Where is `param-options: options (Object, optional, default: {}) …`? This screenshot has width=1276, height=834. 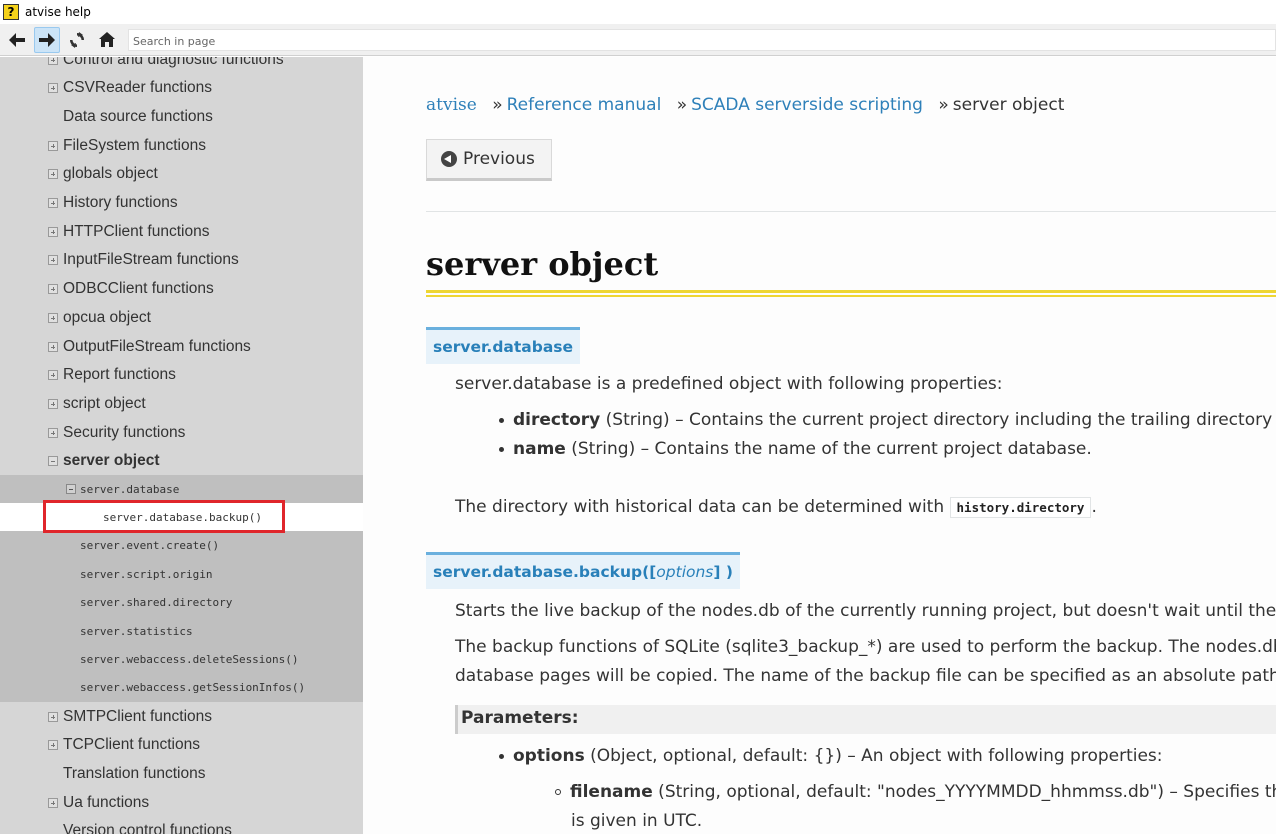
param-options: options (Object, optional, default: {}) … is located at coordinates (831, 756).